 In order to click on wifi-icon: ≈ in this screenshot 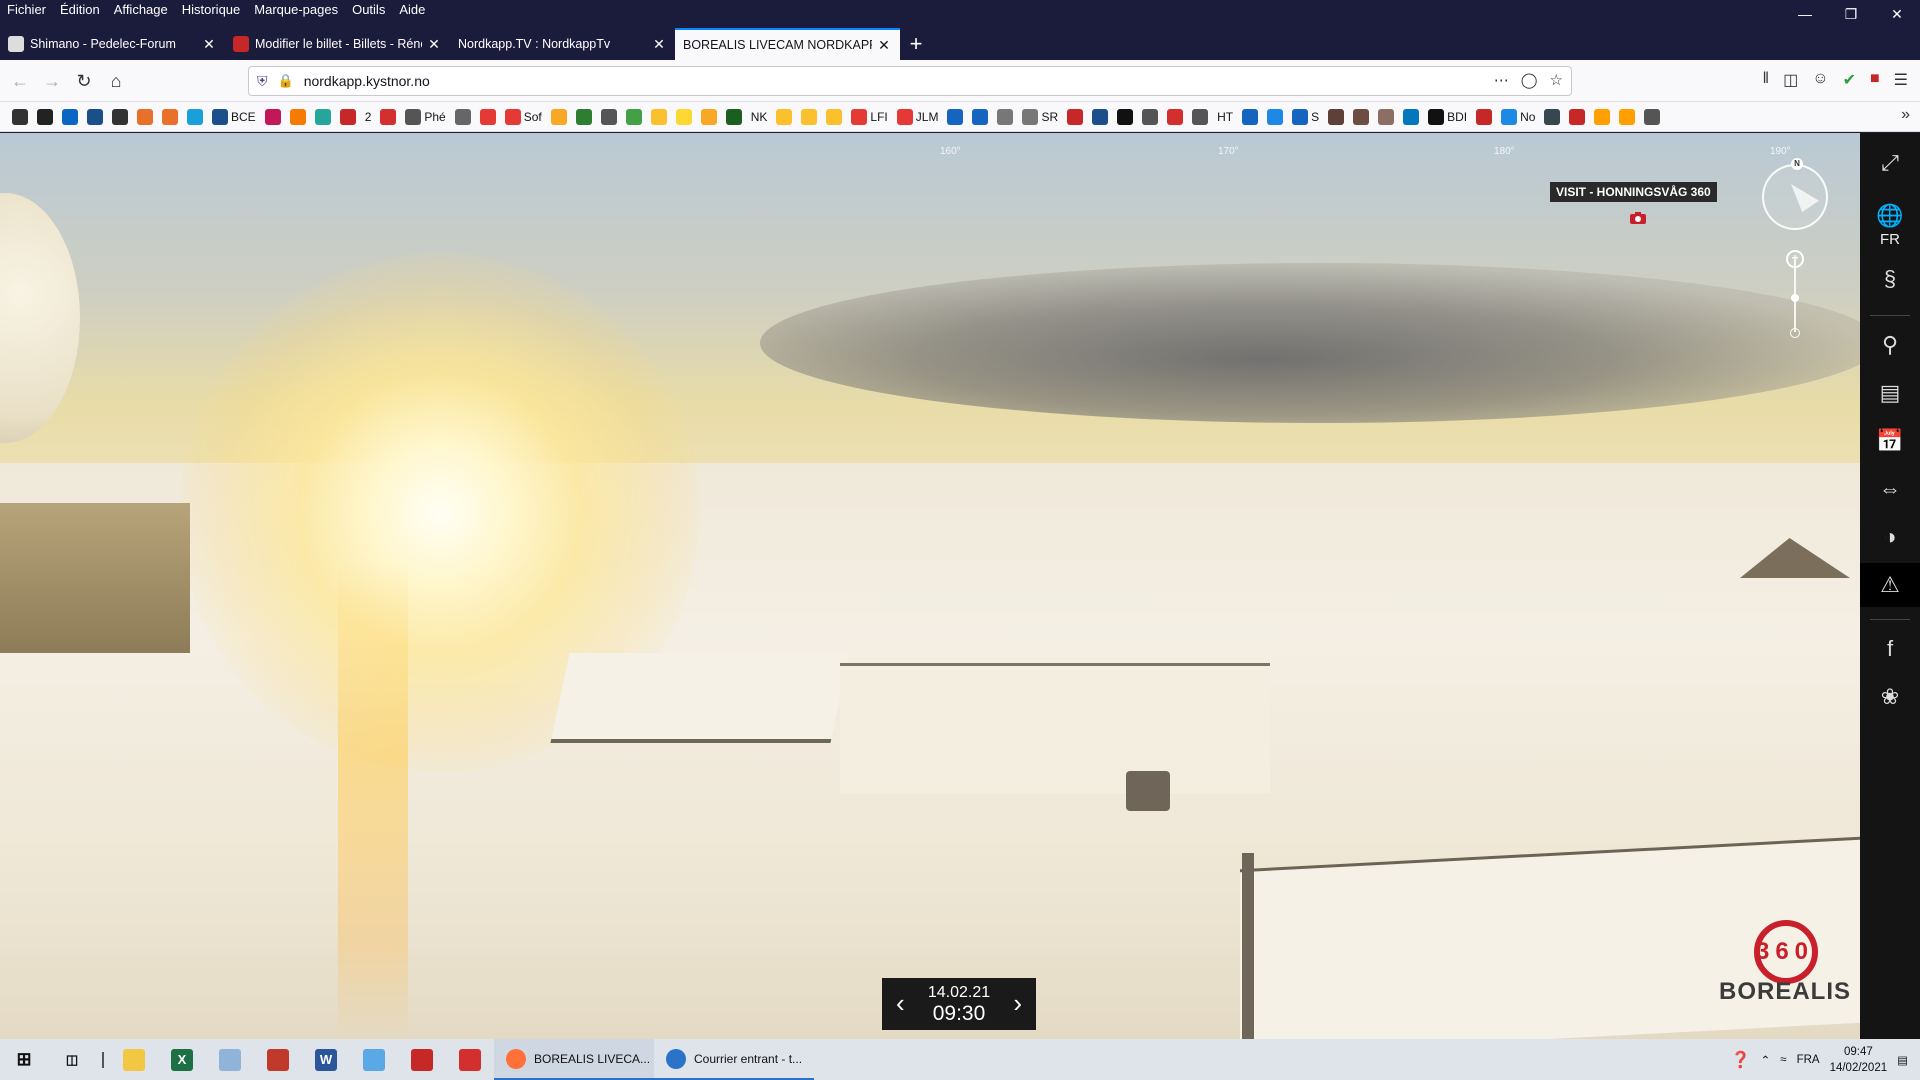, I will do `click(1783, 1060)`.